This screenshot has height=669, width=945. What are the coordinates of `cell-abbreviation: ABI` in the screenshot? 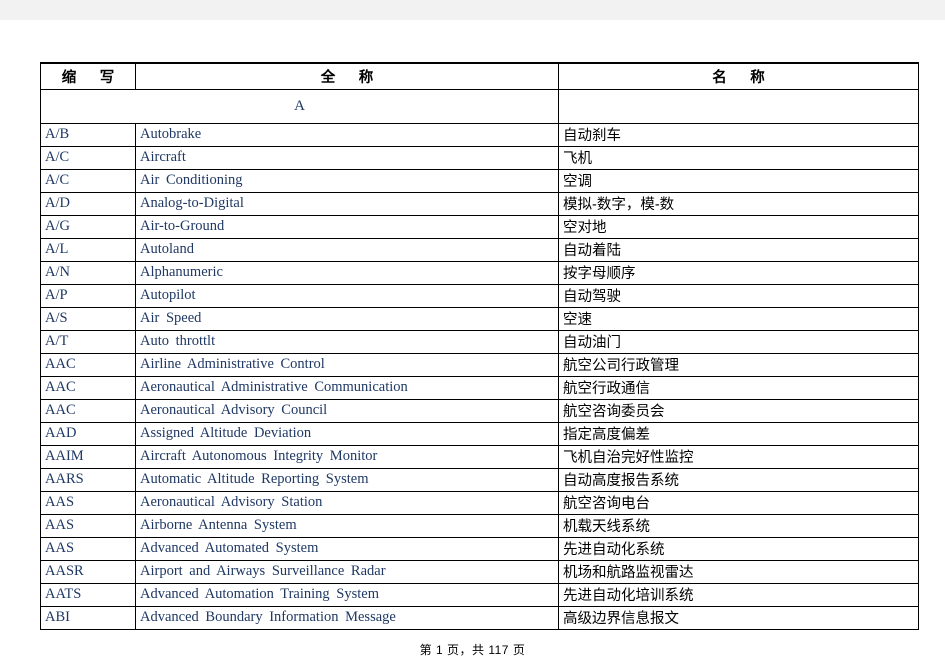 It's located at (88, 617).